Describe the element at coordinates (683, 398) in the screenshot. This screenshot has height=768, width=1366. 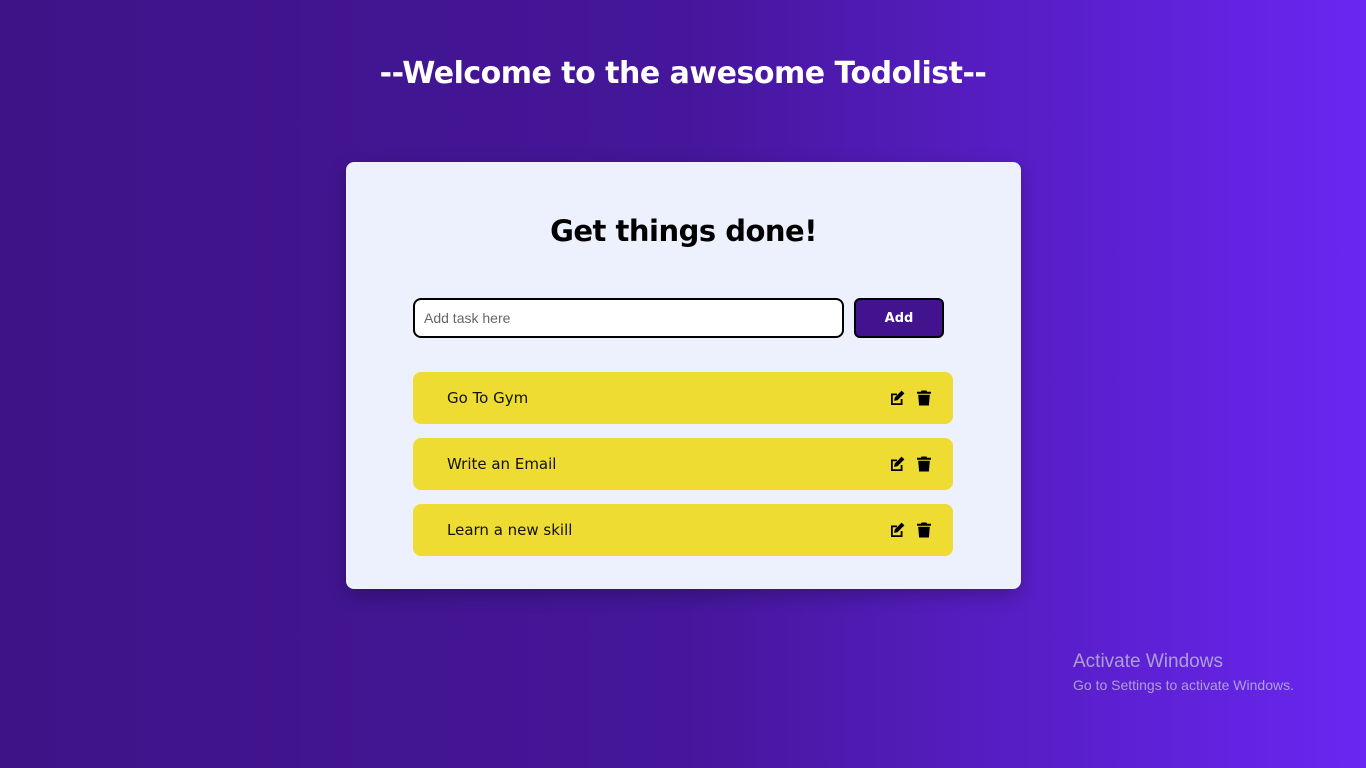
I see `task-item: Go To Gym` at that location.